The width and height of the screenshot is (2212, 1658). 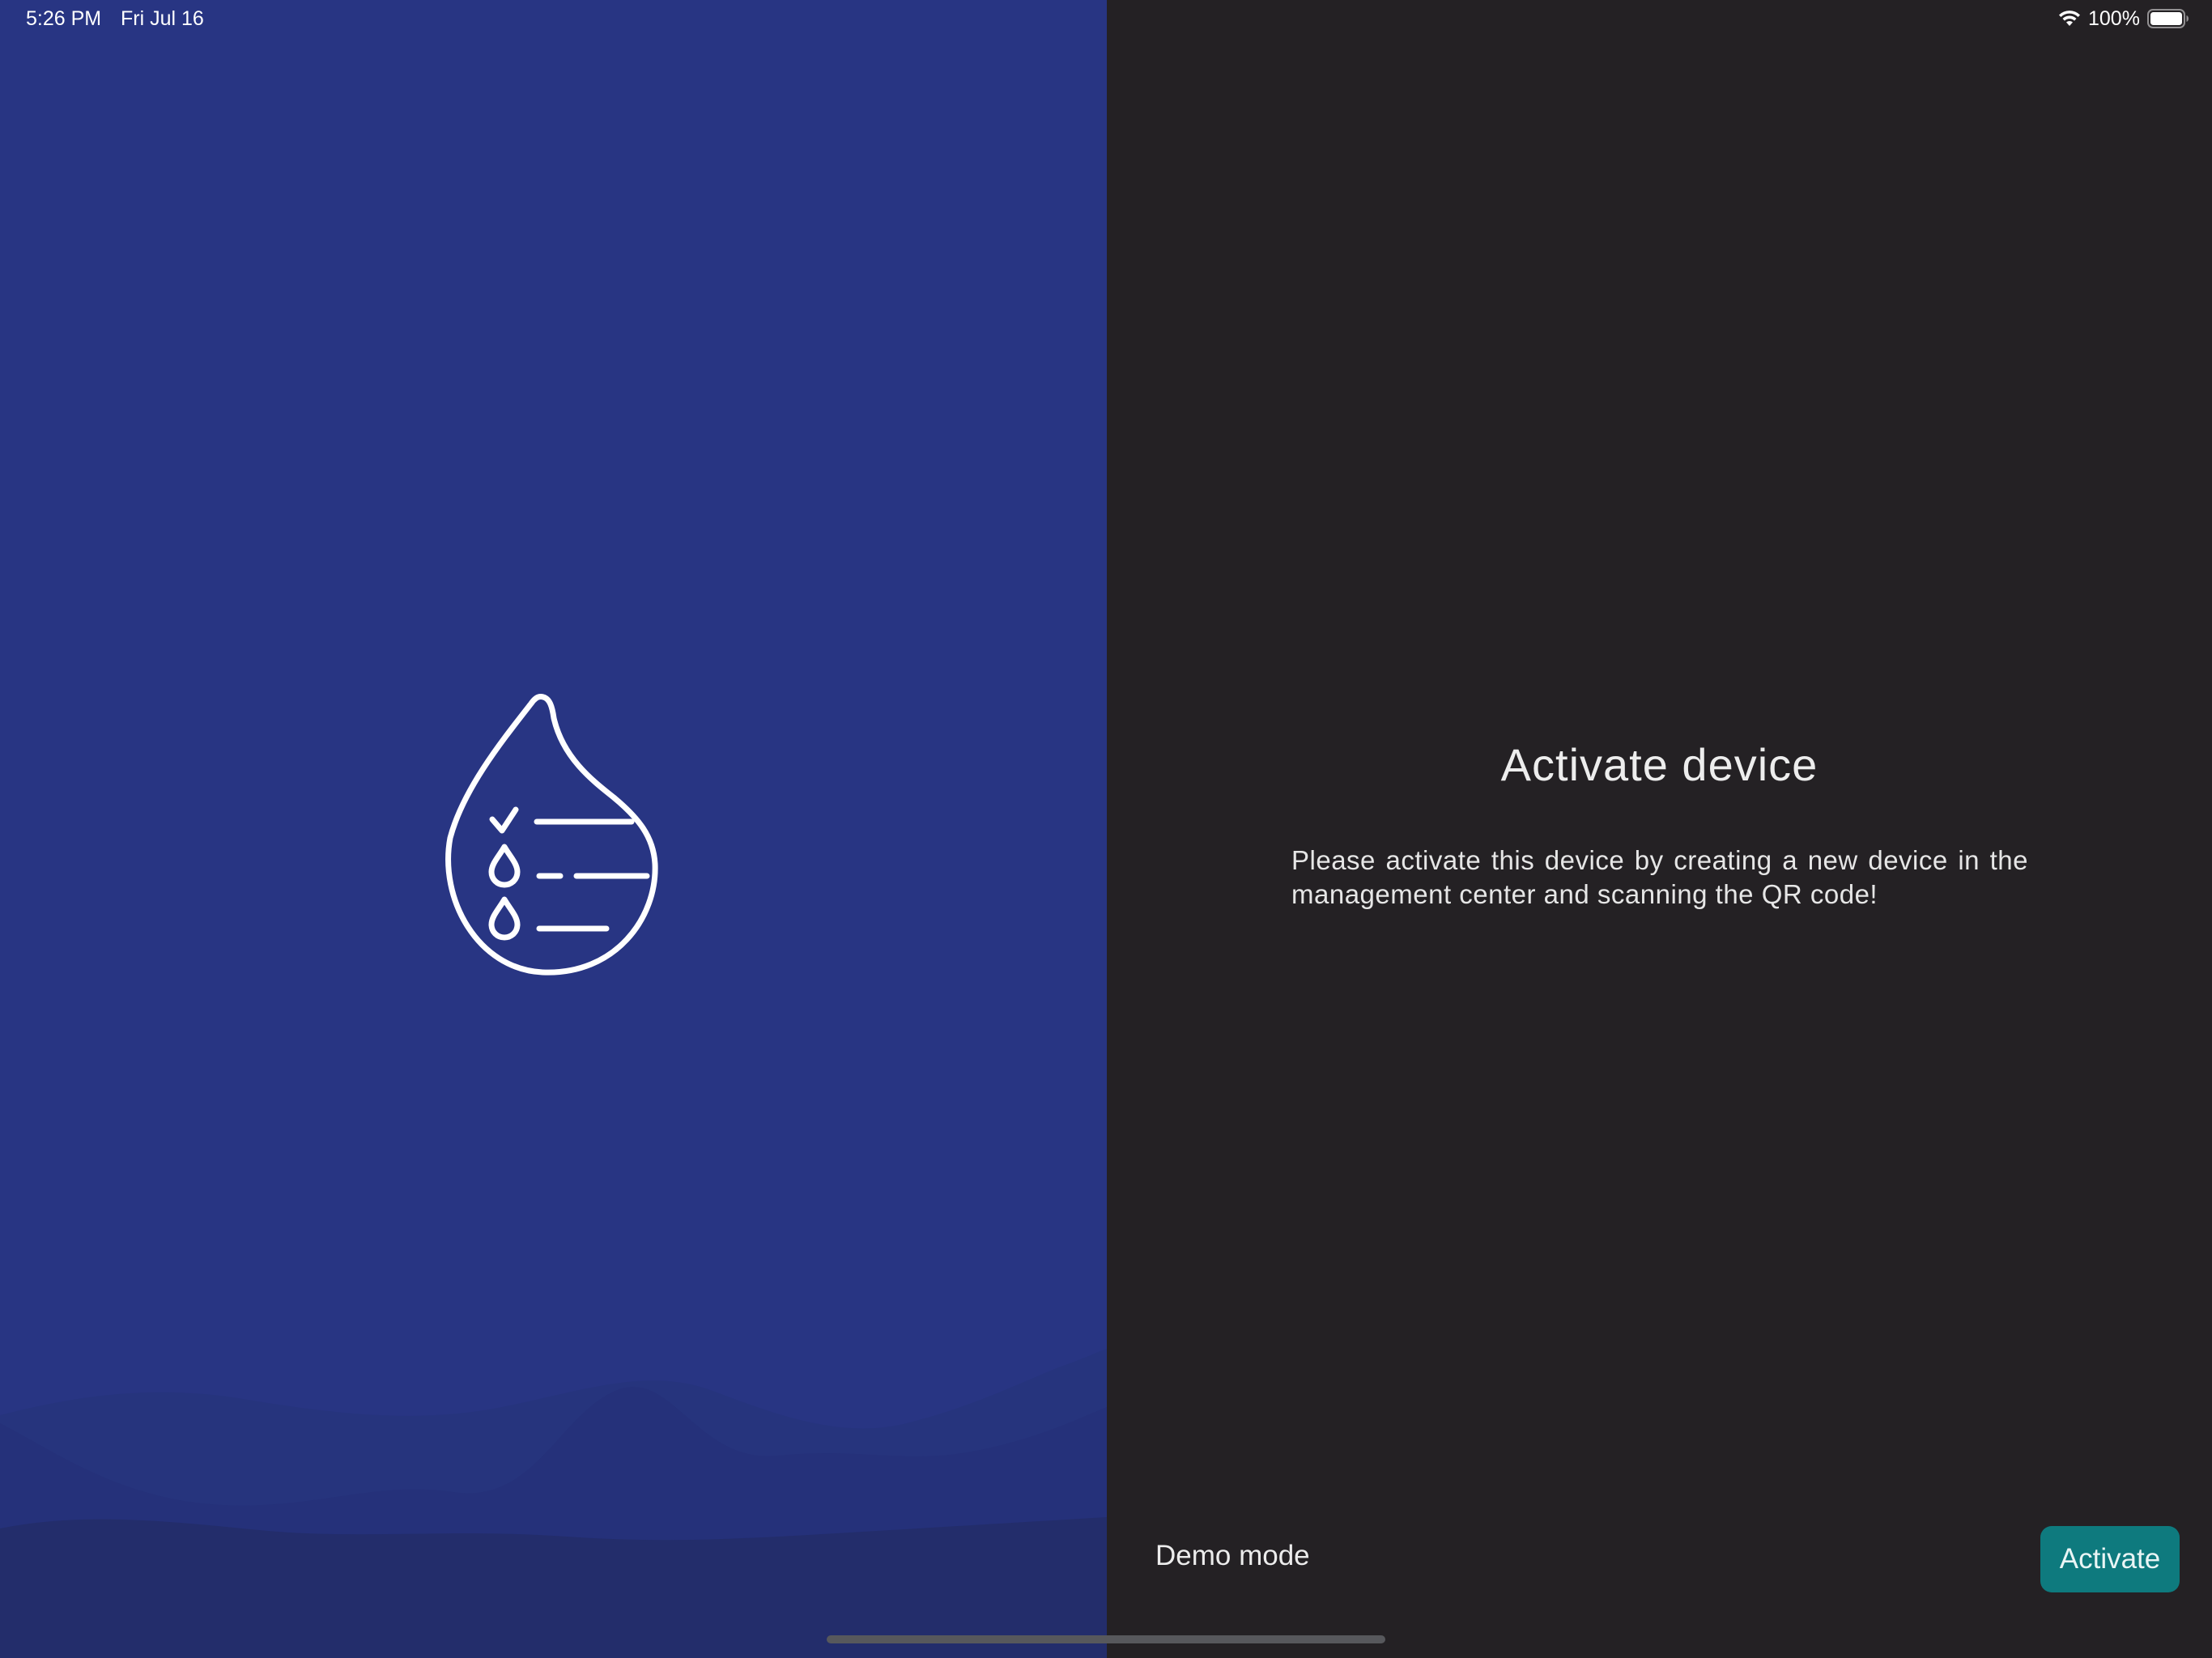 What do you see at coordinates (1106, 19) in the screenshot?
I see `status-bar: 5:26 PM Fri Jul 16 100%` at bounding box center [1106, 19].